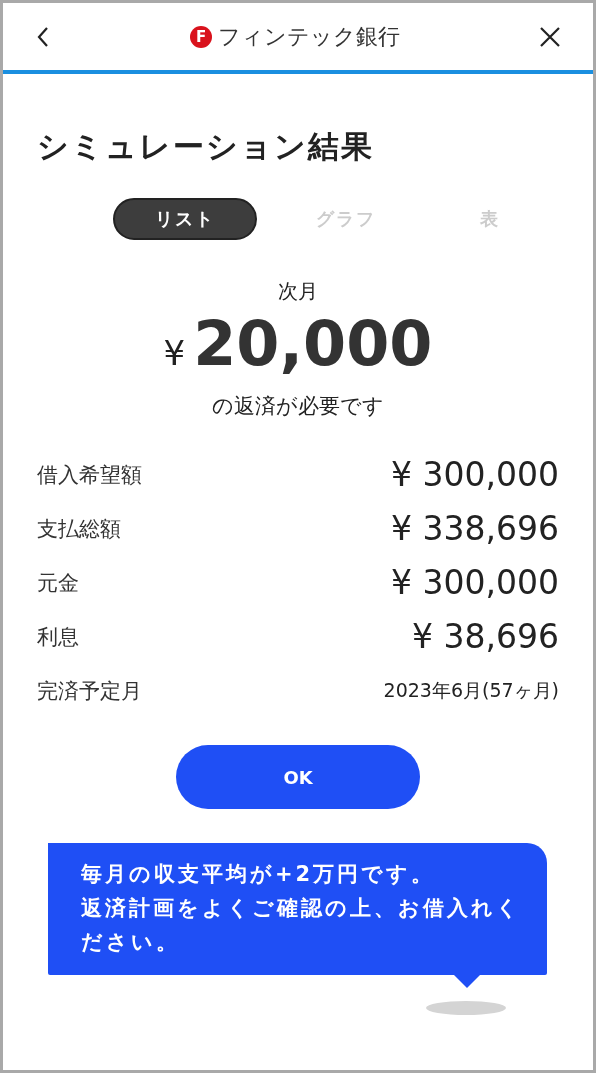  I want to click on period-label: 次月, so click(298, 291).